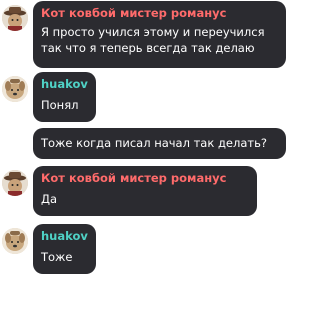 This screenshot has height=320, width=320. I want to click on message-bubble: Тоже когда писал начал так делать?, so click(159, 143).